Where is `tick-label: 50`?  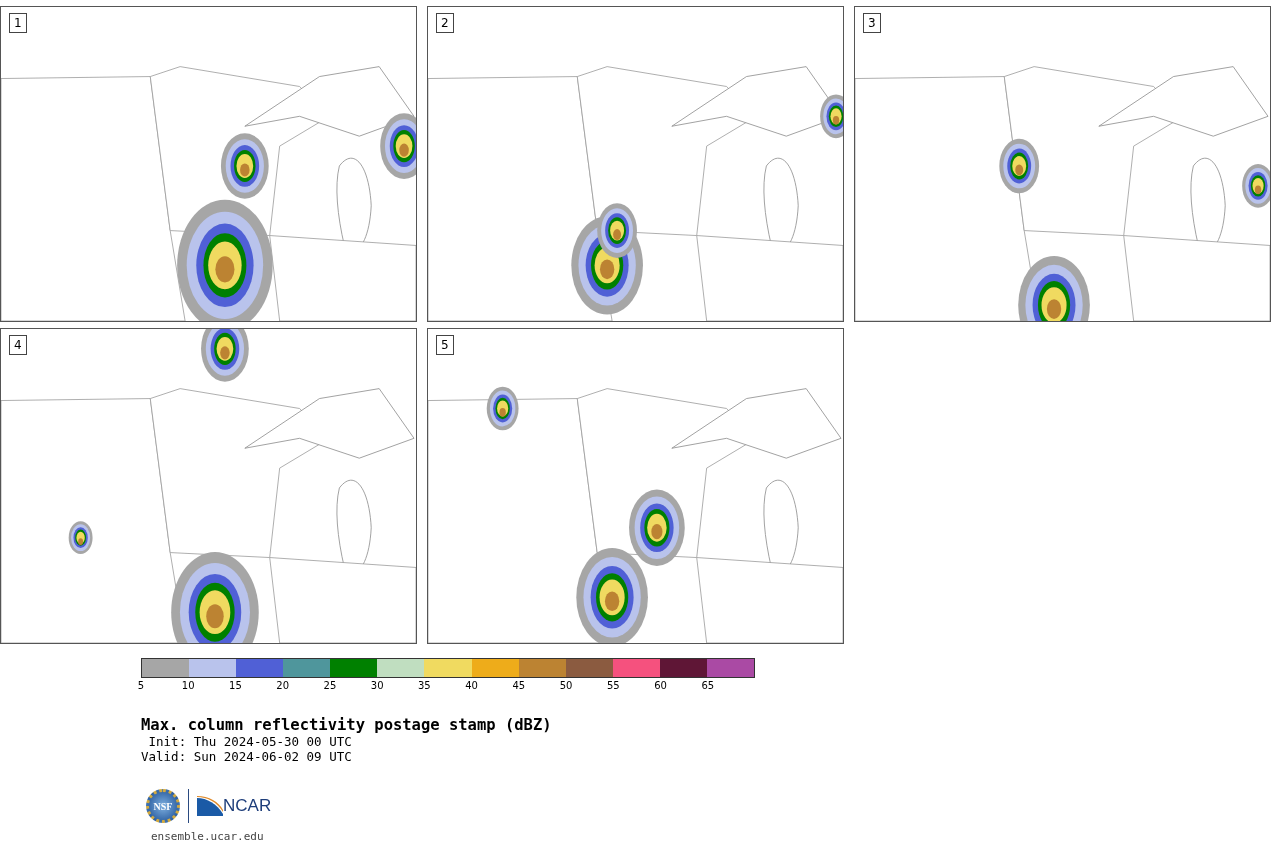 tick-label: 50 is located at coordinates (566, 685).